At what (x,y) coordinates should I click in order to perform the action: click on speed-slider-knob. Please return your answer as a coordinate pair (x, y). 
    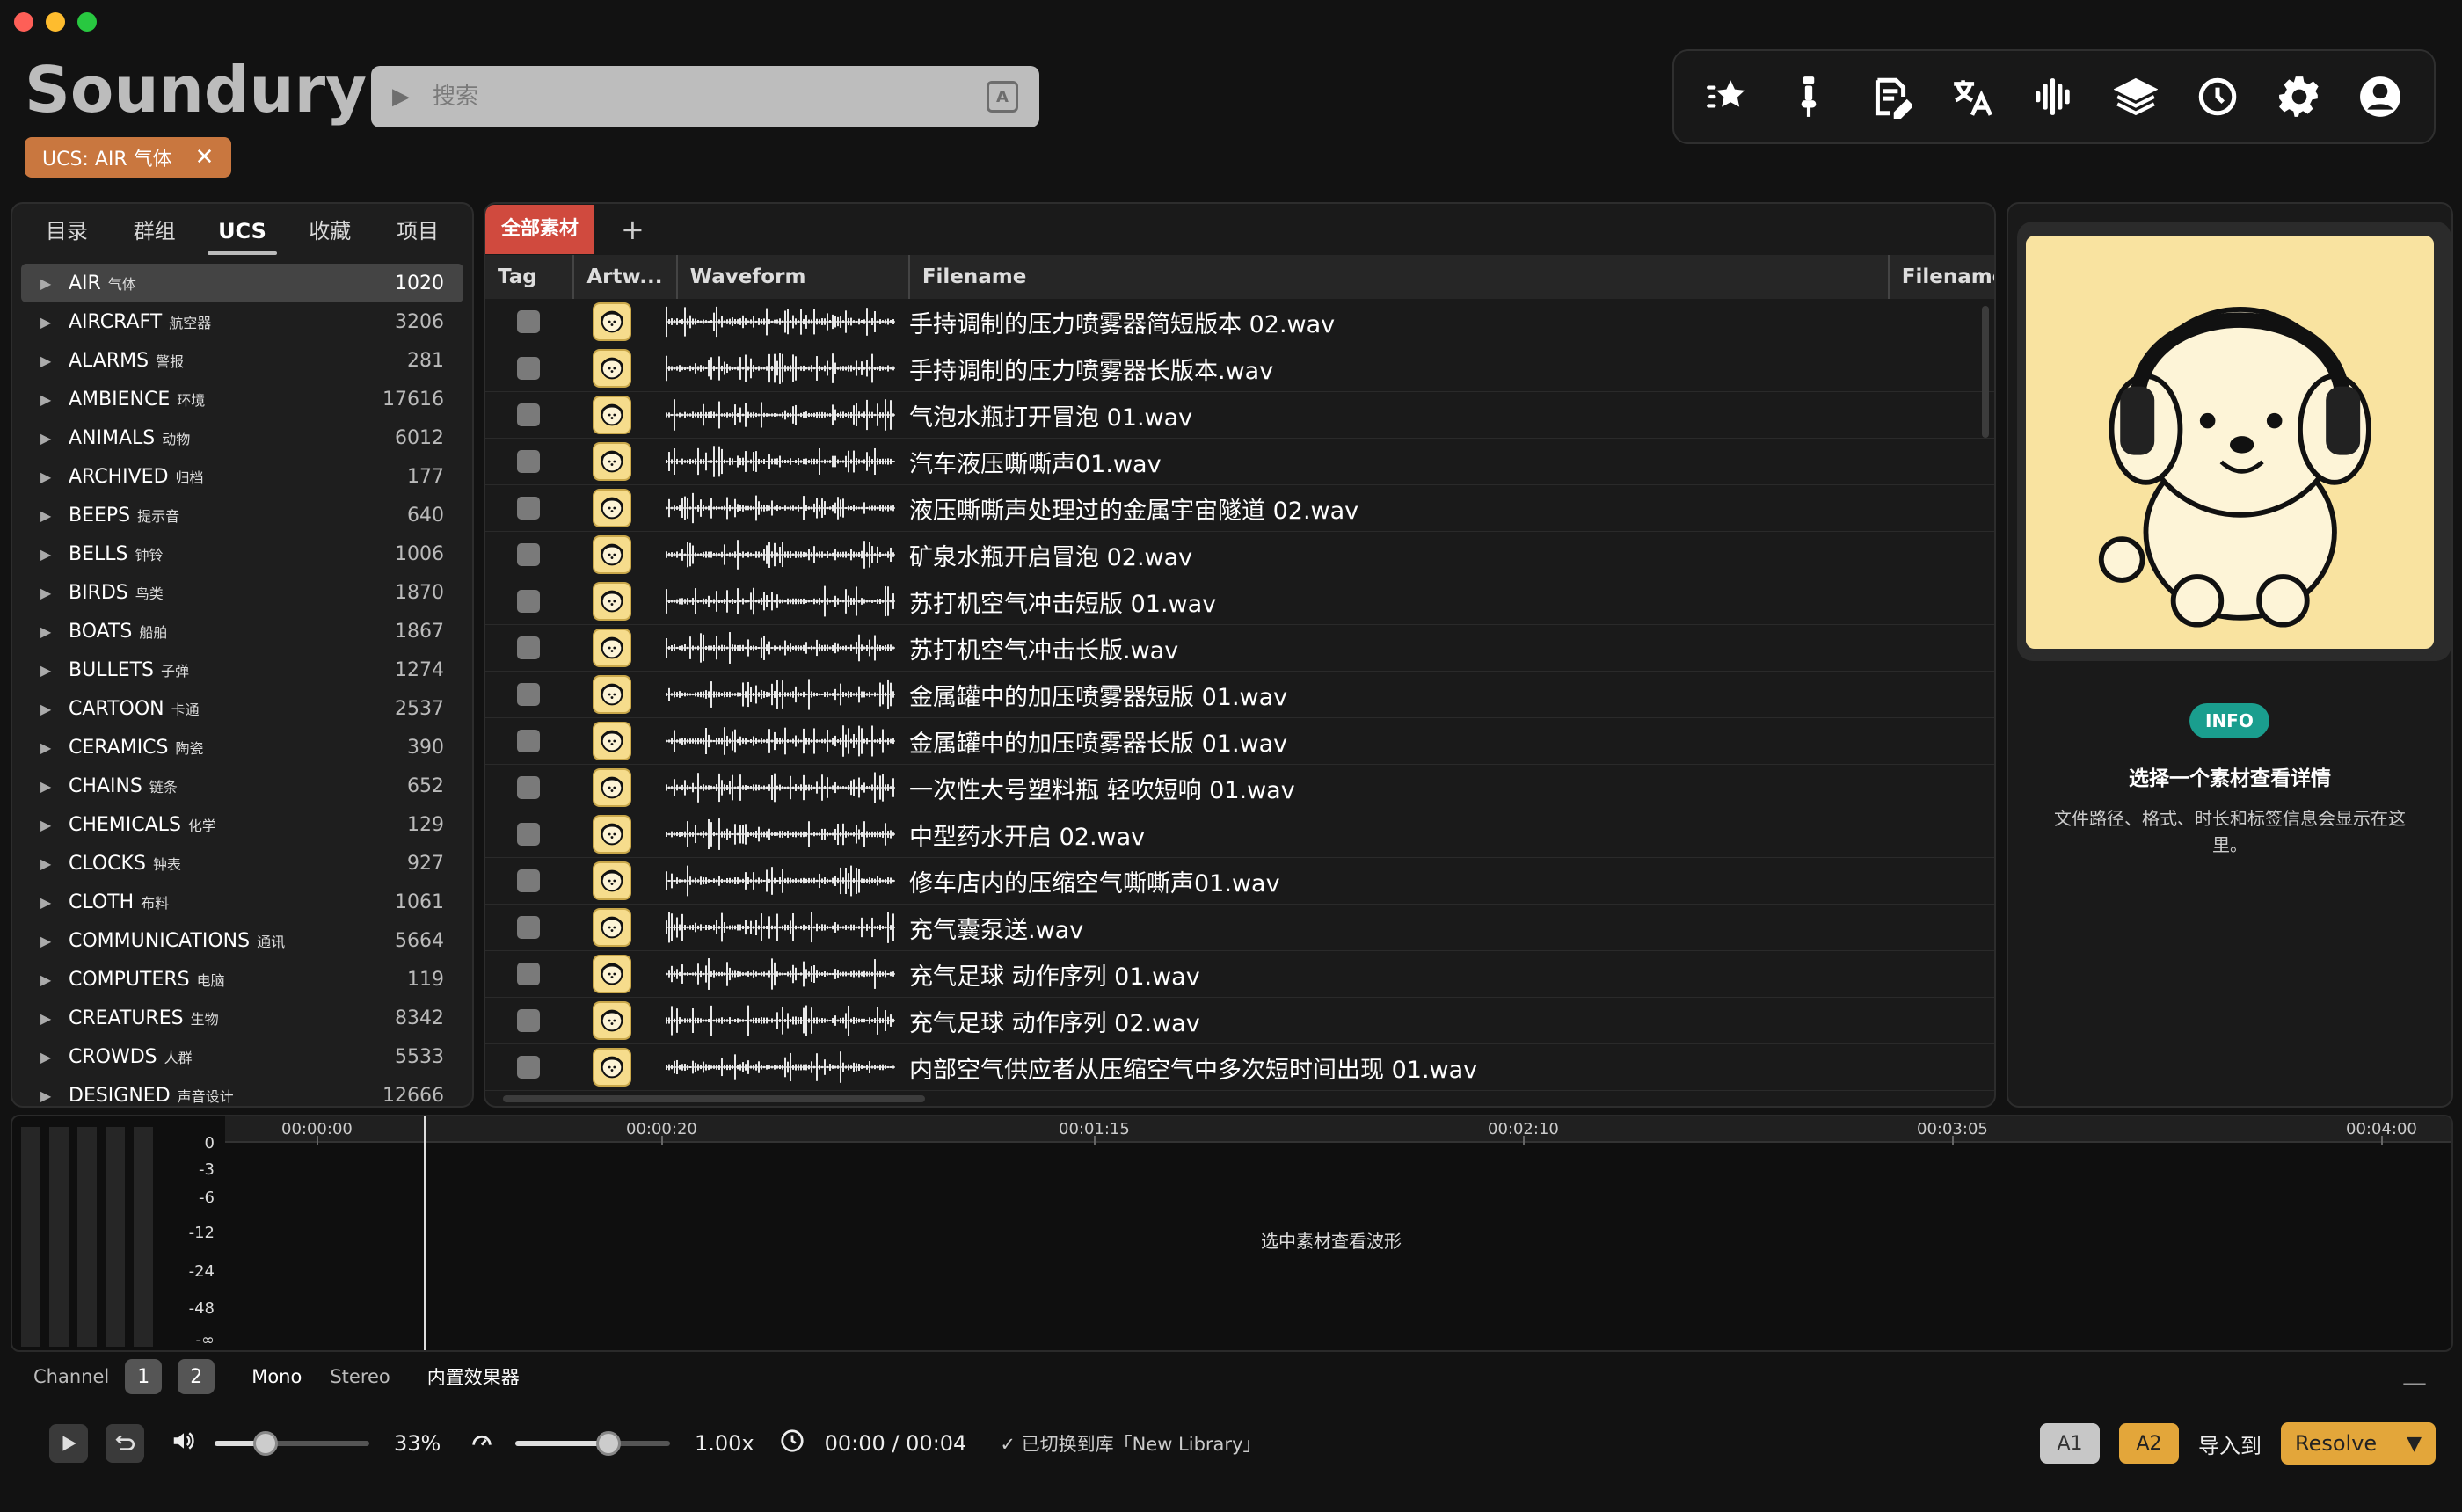
    Looking at the image, I should click on (608, 1444).